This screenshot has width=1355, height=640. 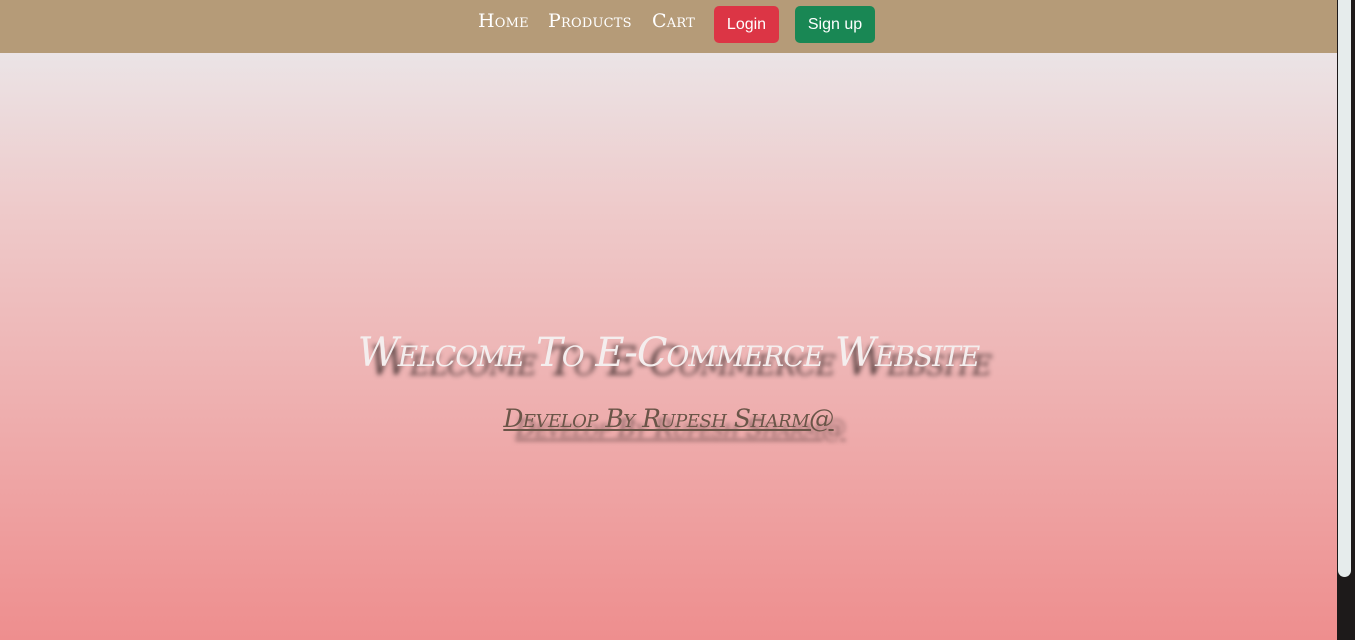 What do you see at coordinates (1344, 288) in the screenshot?
I see `scrollbar-thumb` at bounding box center [1344, 288].